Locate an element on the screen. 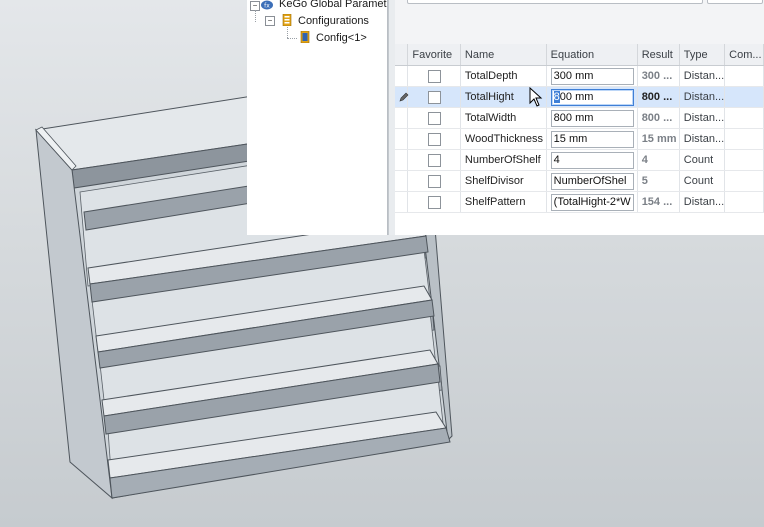 This screenshot has height=527, width=764. equation-field: (TotalHight-2*W is located at coordinates (592, 202).